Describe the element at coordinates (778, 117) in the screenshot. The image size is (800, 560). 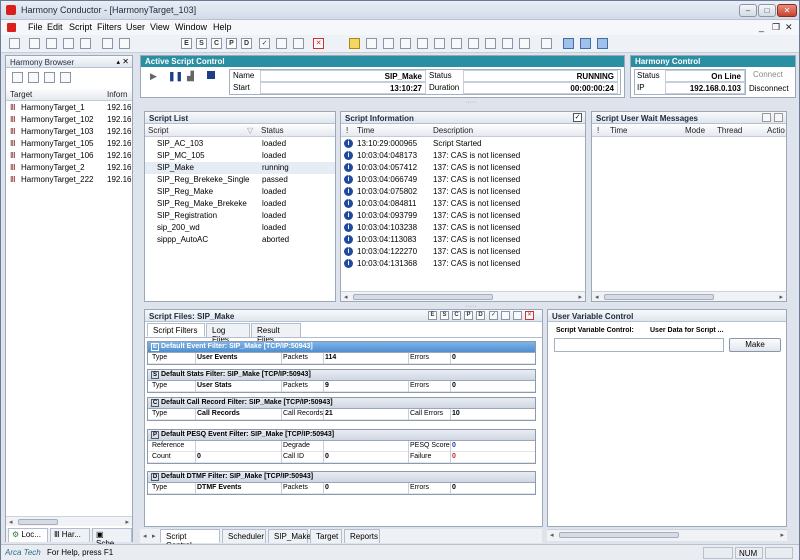
I see `clear-icon` at that location.